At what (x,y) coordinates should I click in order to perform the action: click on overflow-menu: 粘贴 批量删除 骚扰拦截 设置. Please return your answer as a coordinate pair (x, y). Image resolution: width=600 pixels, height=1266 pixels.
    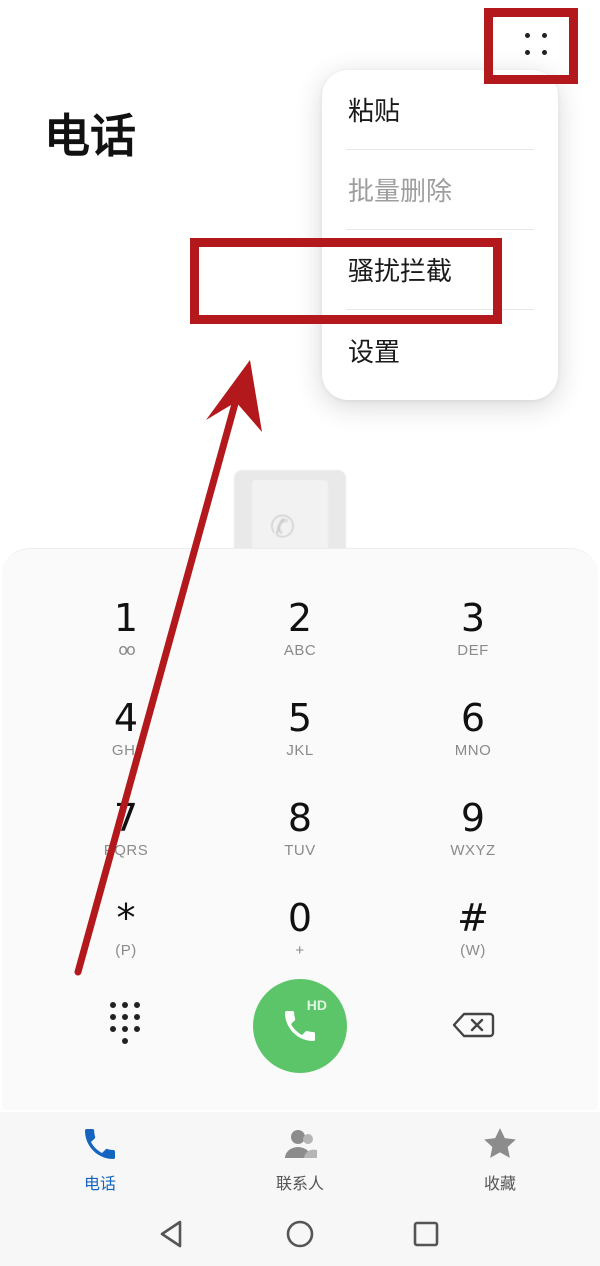
    Looking at the image, I should click on (440, 235).